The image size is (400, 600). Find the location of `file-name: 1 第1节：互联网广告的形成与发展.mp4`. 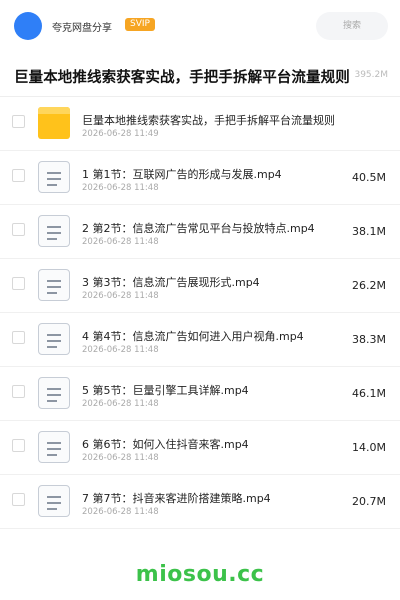

file-name: 1 第1节：互联网广告的形成与发展.mp4 is located at coordinates (182, 174).